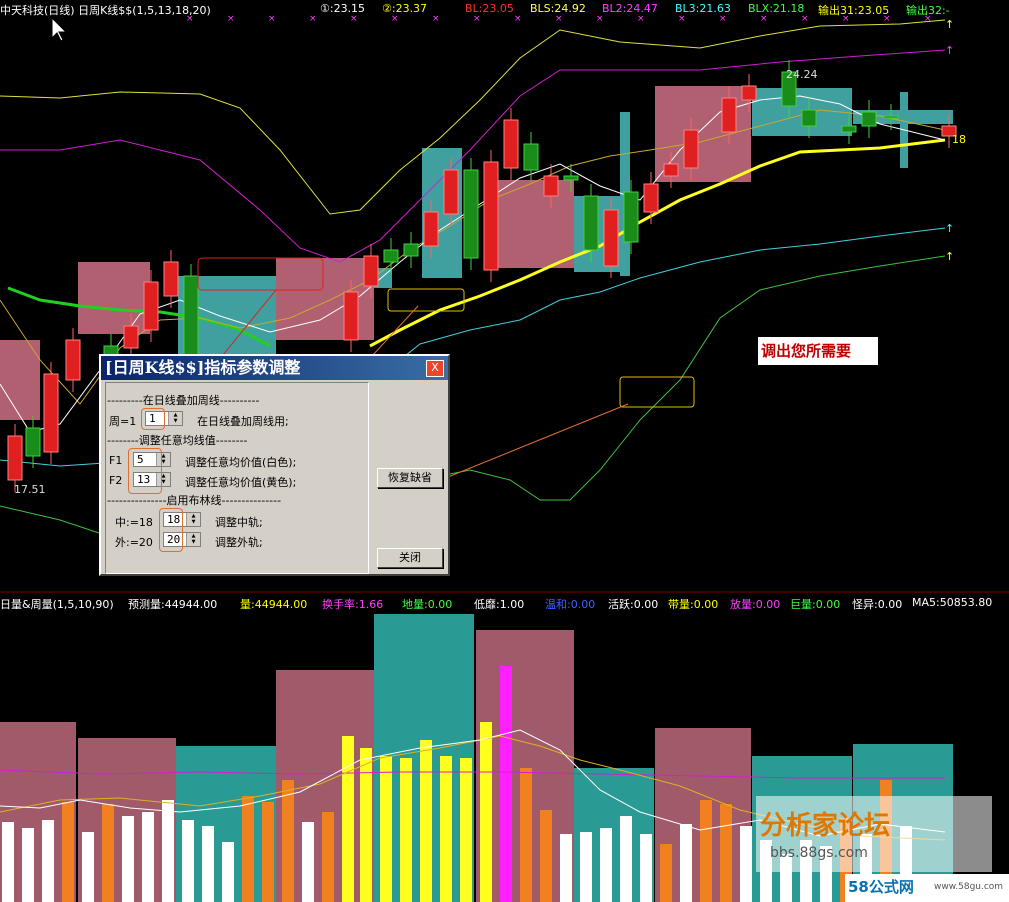 The image size is (1009, 902). Describe the element at coordinates (177, 440) in the screenshot. I see `section-ma: --------调整任意均线值--------` at that location.